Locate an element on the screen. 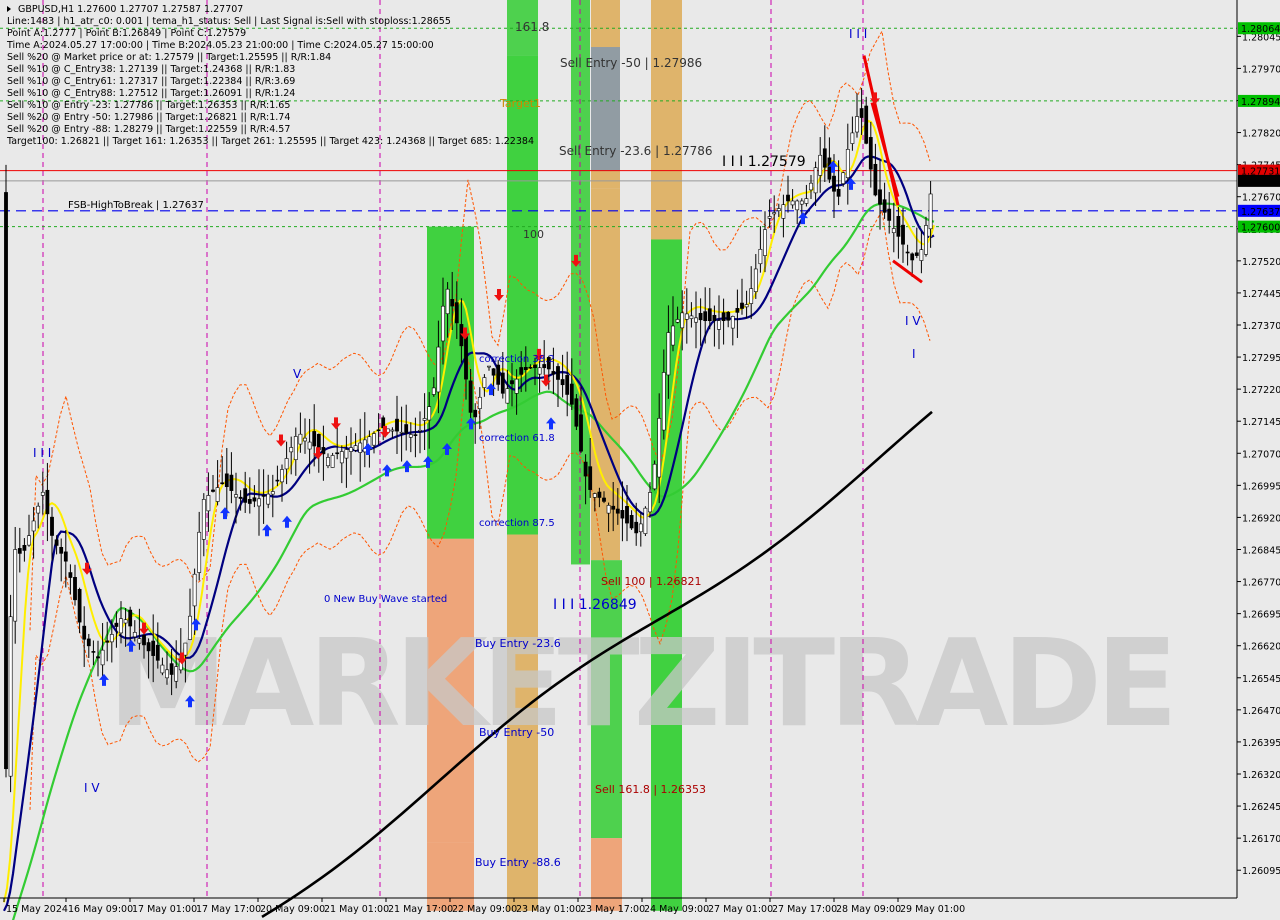 The image size is (1280, 920). price-box-4: 1.27637 is located at coordinates (1259, 211).